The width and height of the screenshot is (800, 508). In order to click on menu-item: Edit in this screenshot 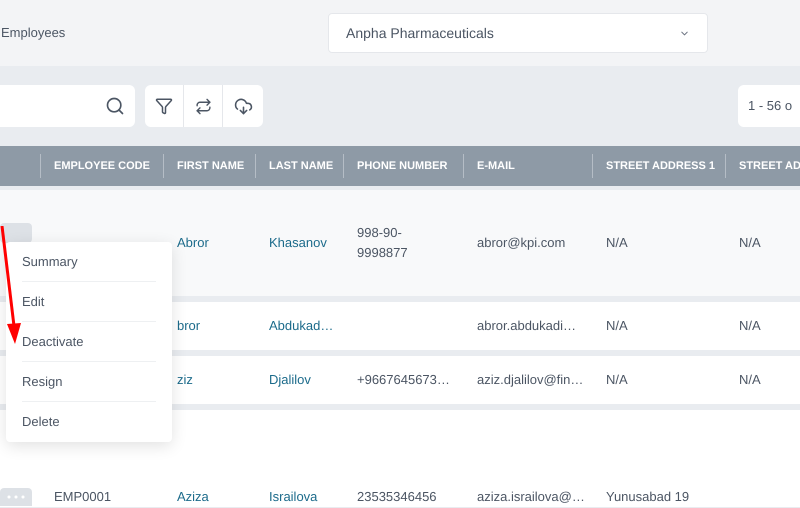, I will do `click(33, 302)`.